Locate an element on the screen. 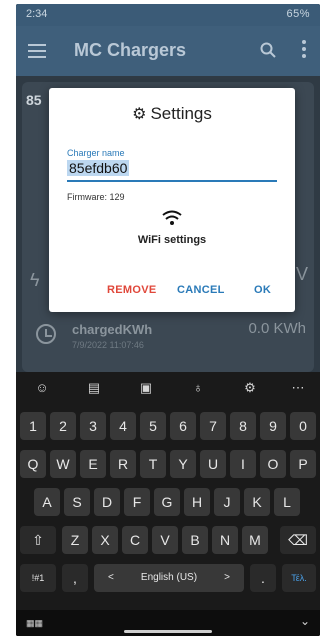 Image resolution: width=336 pixels, height=636 pixels. space-key: < English (US) > is located at coordinates (169, 578).